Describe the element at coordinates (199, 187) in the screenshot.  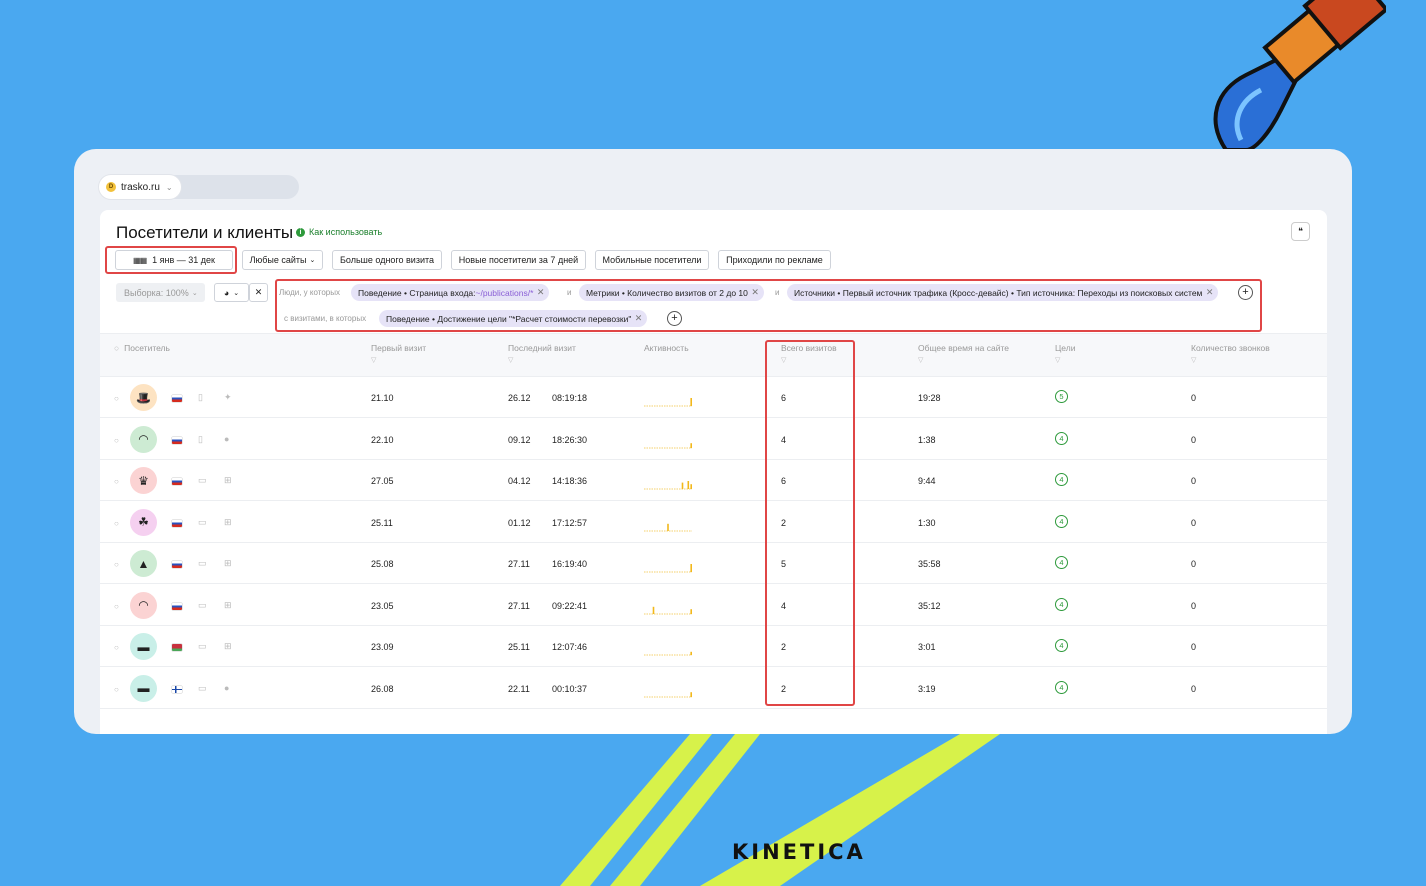
I see `site-selector: D trasko.ru ⌄` at that location.